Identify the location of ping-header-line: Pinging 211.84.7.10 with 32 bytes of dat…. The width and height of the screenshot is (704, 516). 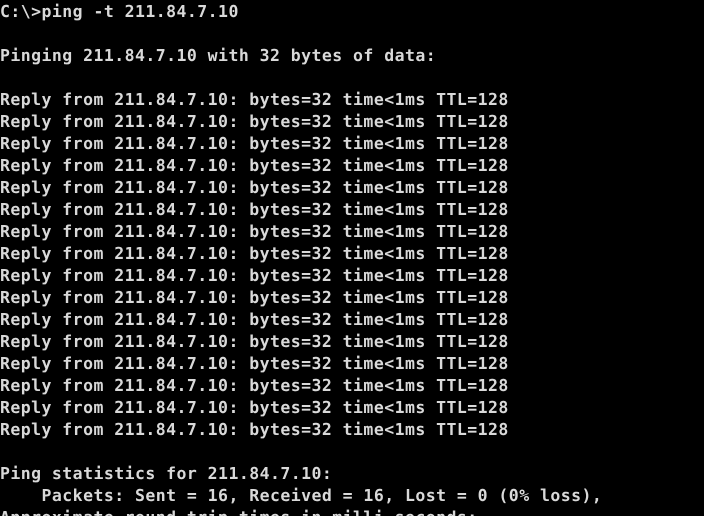
(218, 55).